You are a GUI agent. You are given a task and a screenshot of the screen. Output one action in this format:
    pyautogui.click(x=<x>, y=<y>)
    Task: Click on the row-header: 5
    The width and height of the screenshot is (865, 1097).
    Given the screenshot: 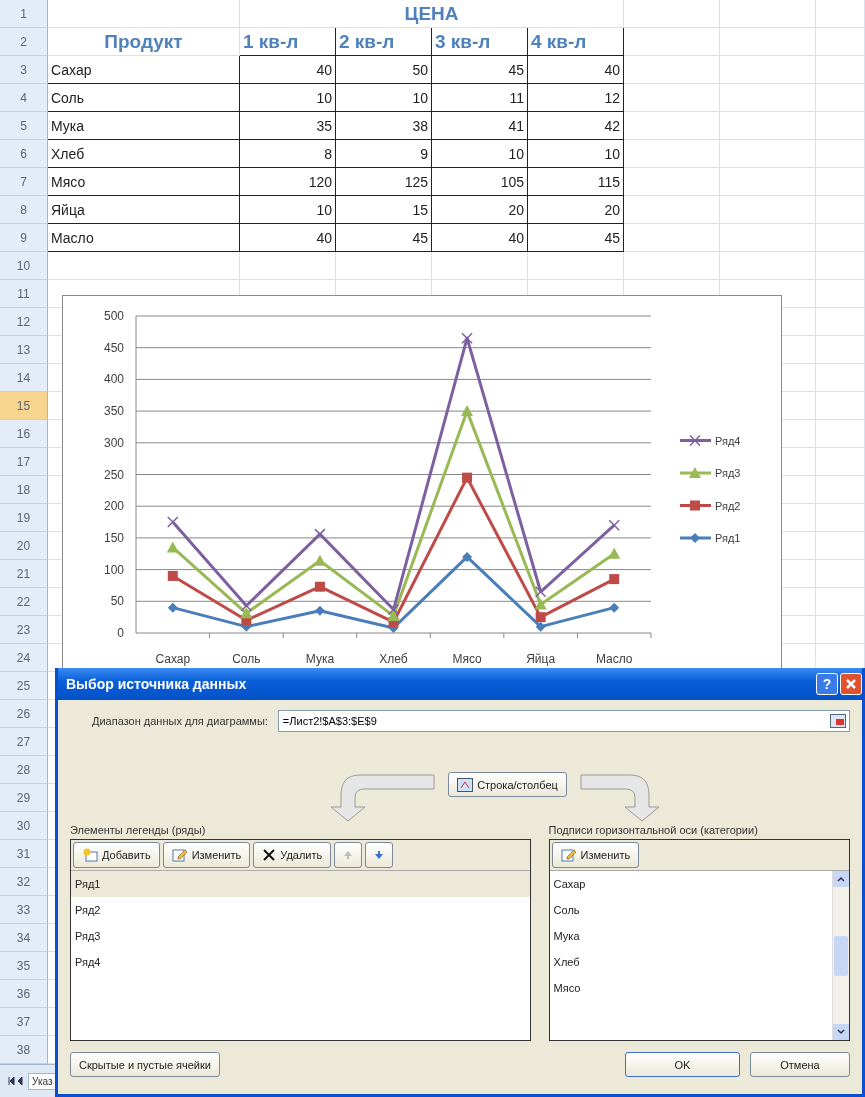 What is the action you would take?
    pyautogui.click(x=24, y=126)
    